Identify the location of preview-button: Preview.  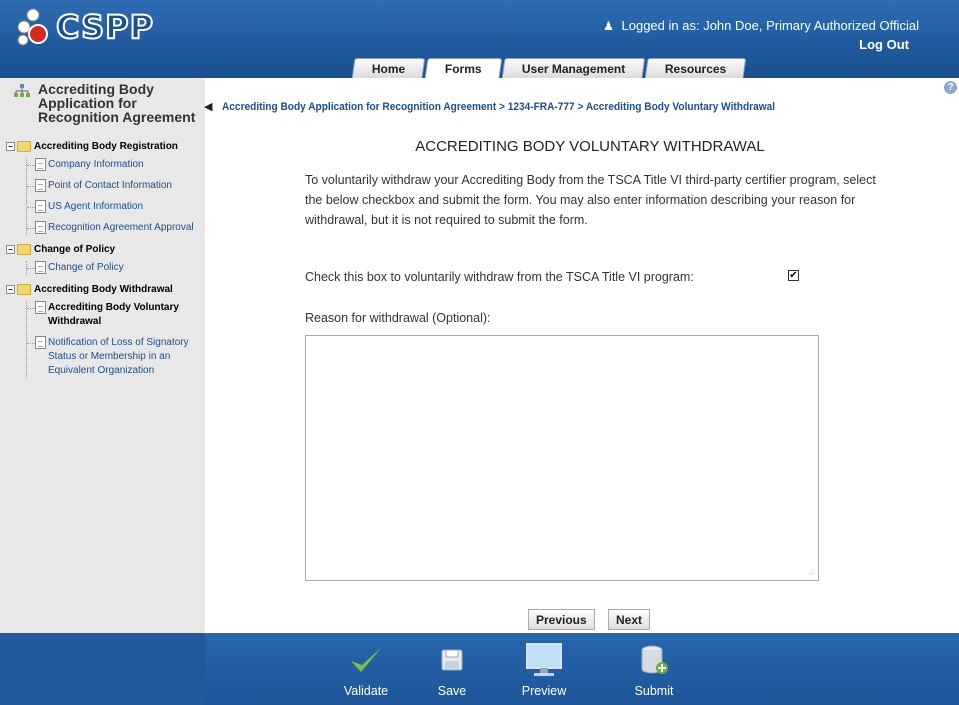
(544, 669).